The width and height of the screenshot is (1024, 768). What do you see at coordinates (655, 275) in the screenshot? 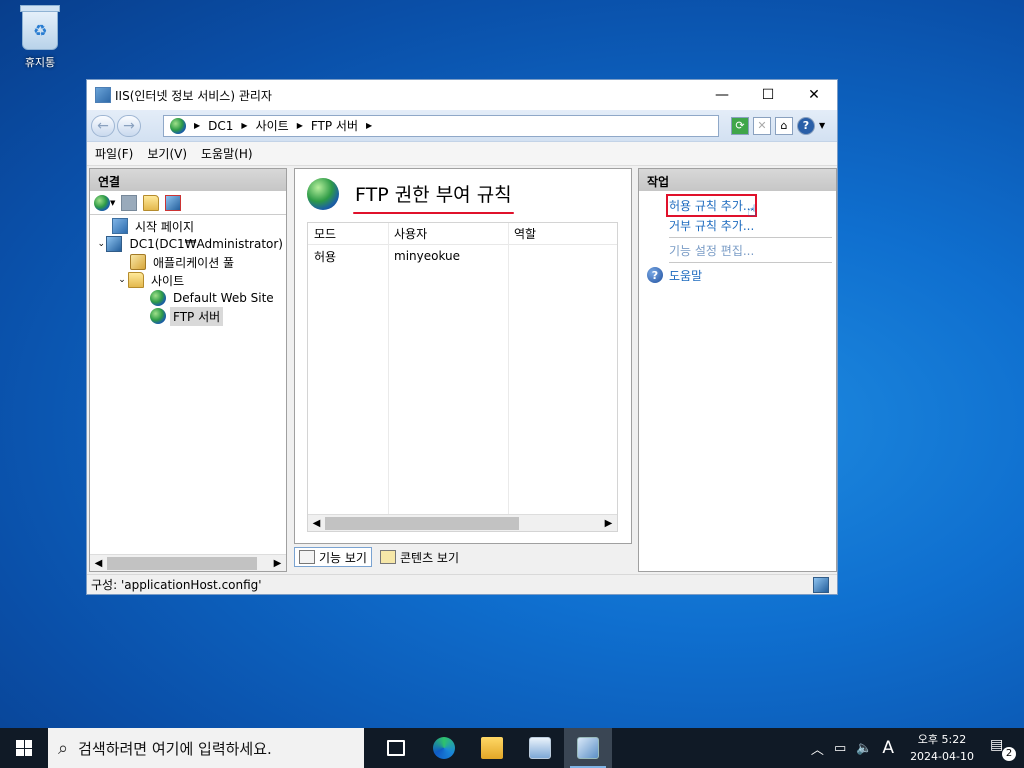
I see `help-icon: ?` at bounding box center [655, 275].